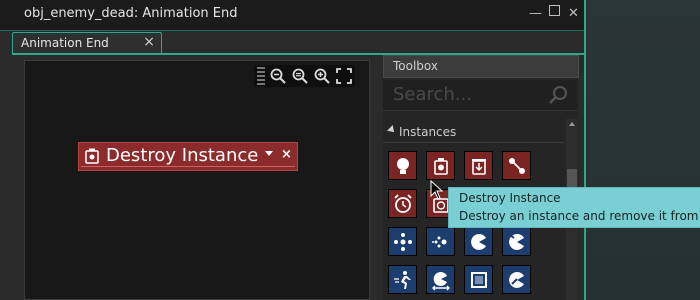  What do you see at coordinates (554, 10) in the screenshot?
I see `maximize-icon` at bounding box center [554, 10].